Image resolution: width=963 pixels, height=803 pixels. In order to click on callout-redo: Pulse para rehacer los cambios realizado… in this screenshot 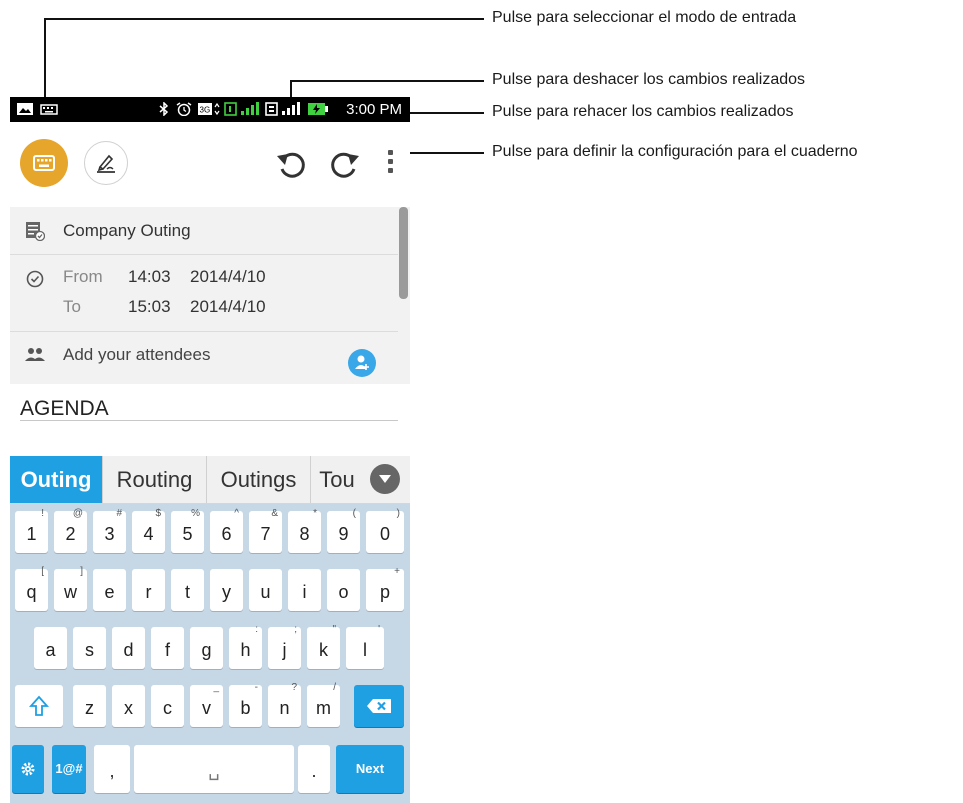, I will do `click(643, 111)`.